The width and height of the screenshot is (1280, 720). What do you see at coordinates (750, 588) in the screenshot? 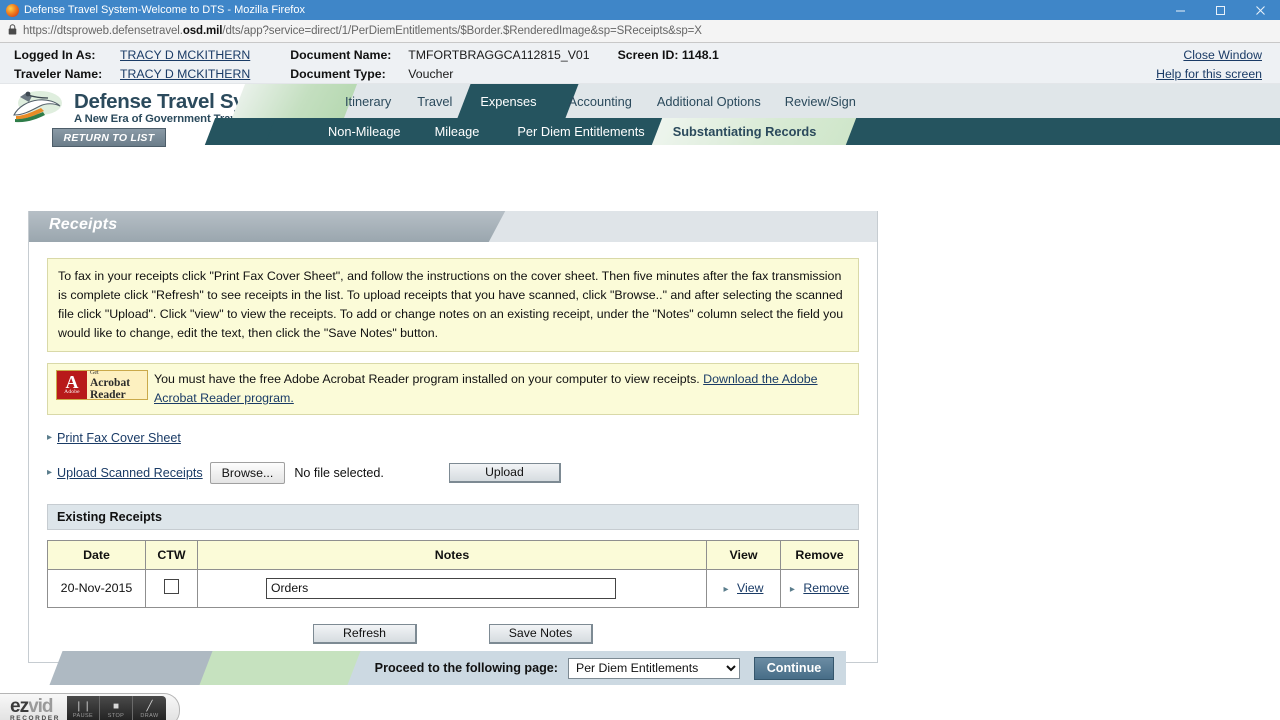
I see `view-receipt-link: View` at bounding box center [750, 588].